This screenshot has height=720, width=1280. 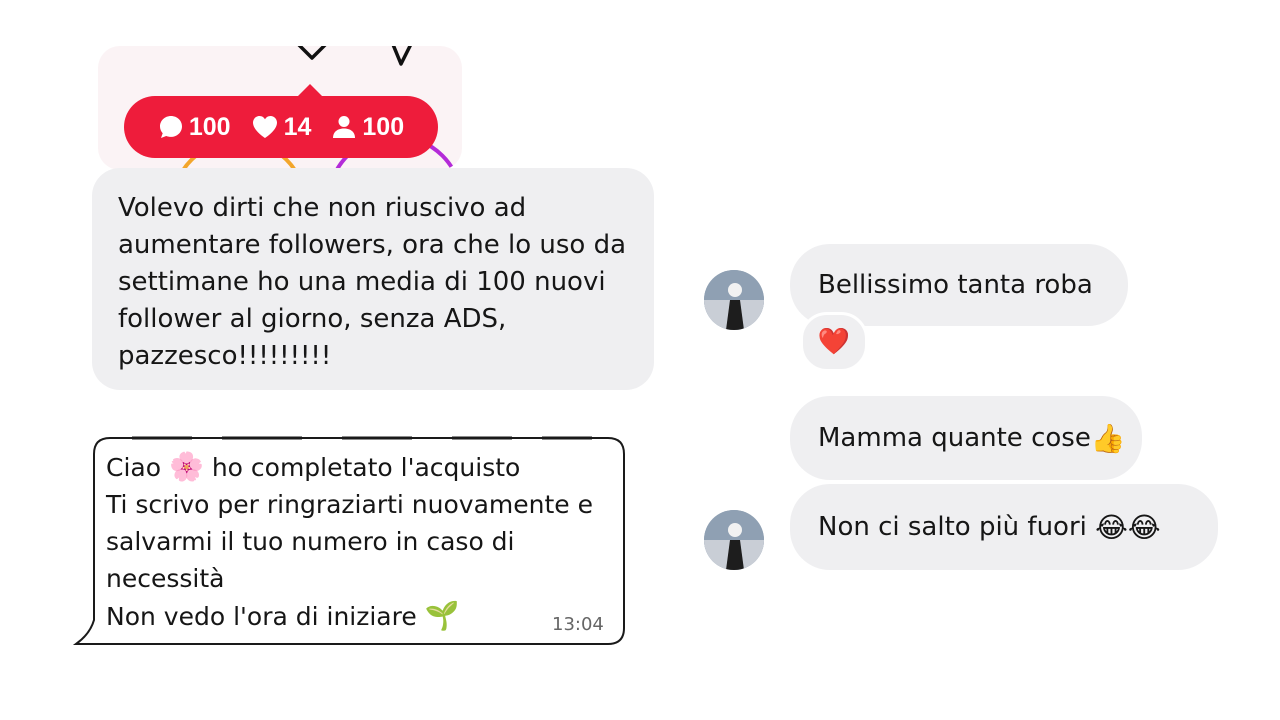 I want to click on activity-notification-pill: 100 14 100, so click(x=281, y=127).